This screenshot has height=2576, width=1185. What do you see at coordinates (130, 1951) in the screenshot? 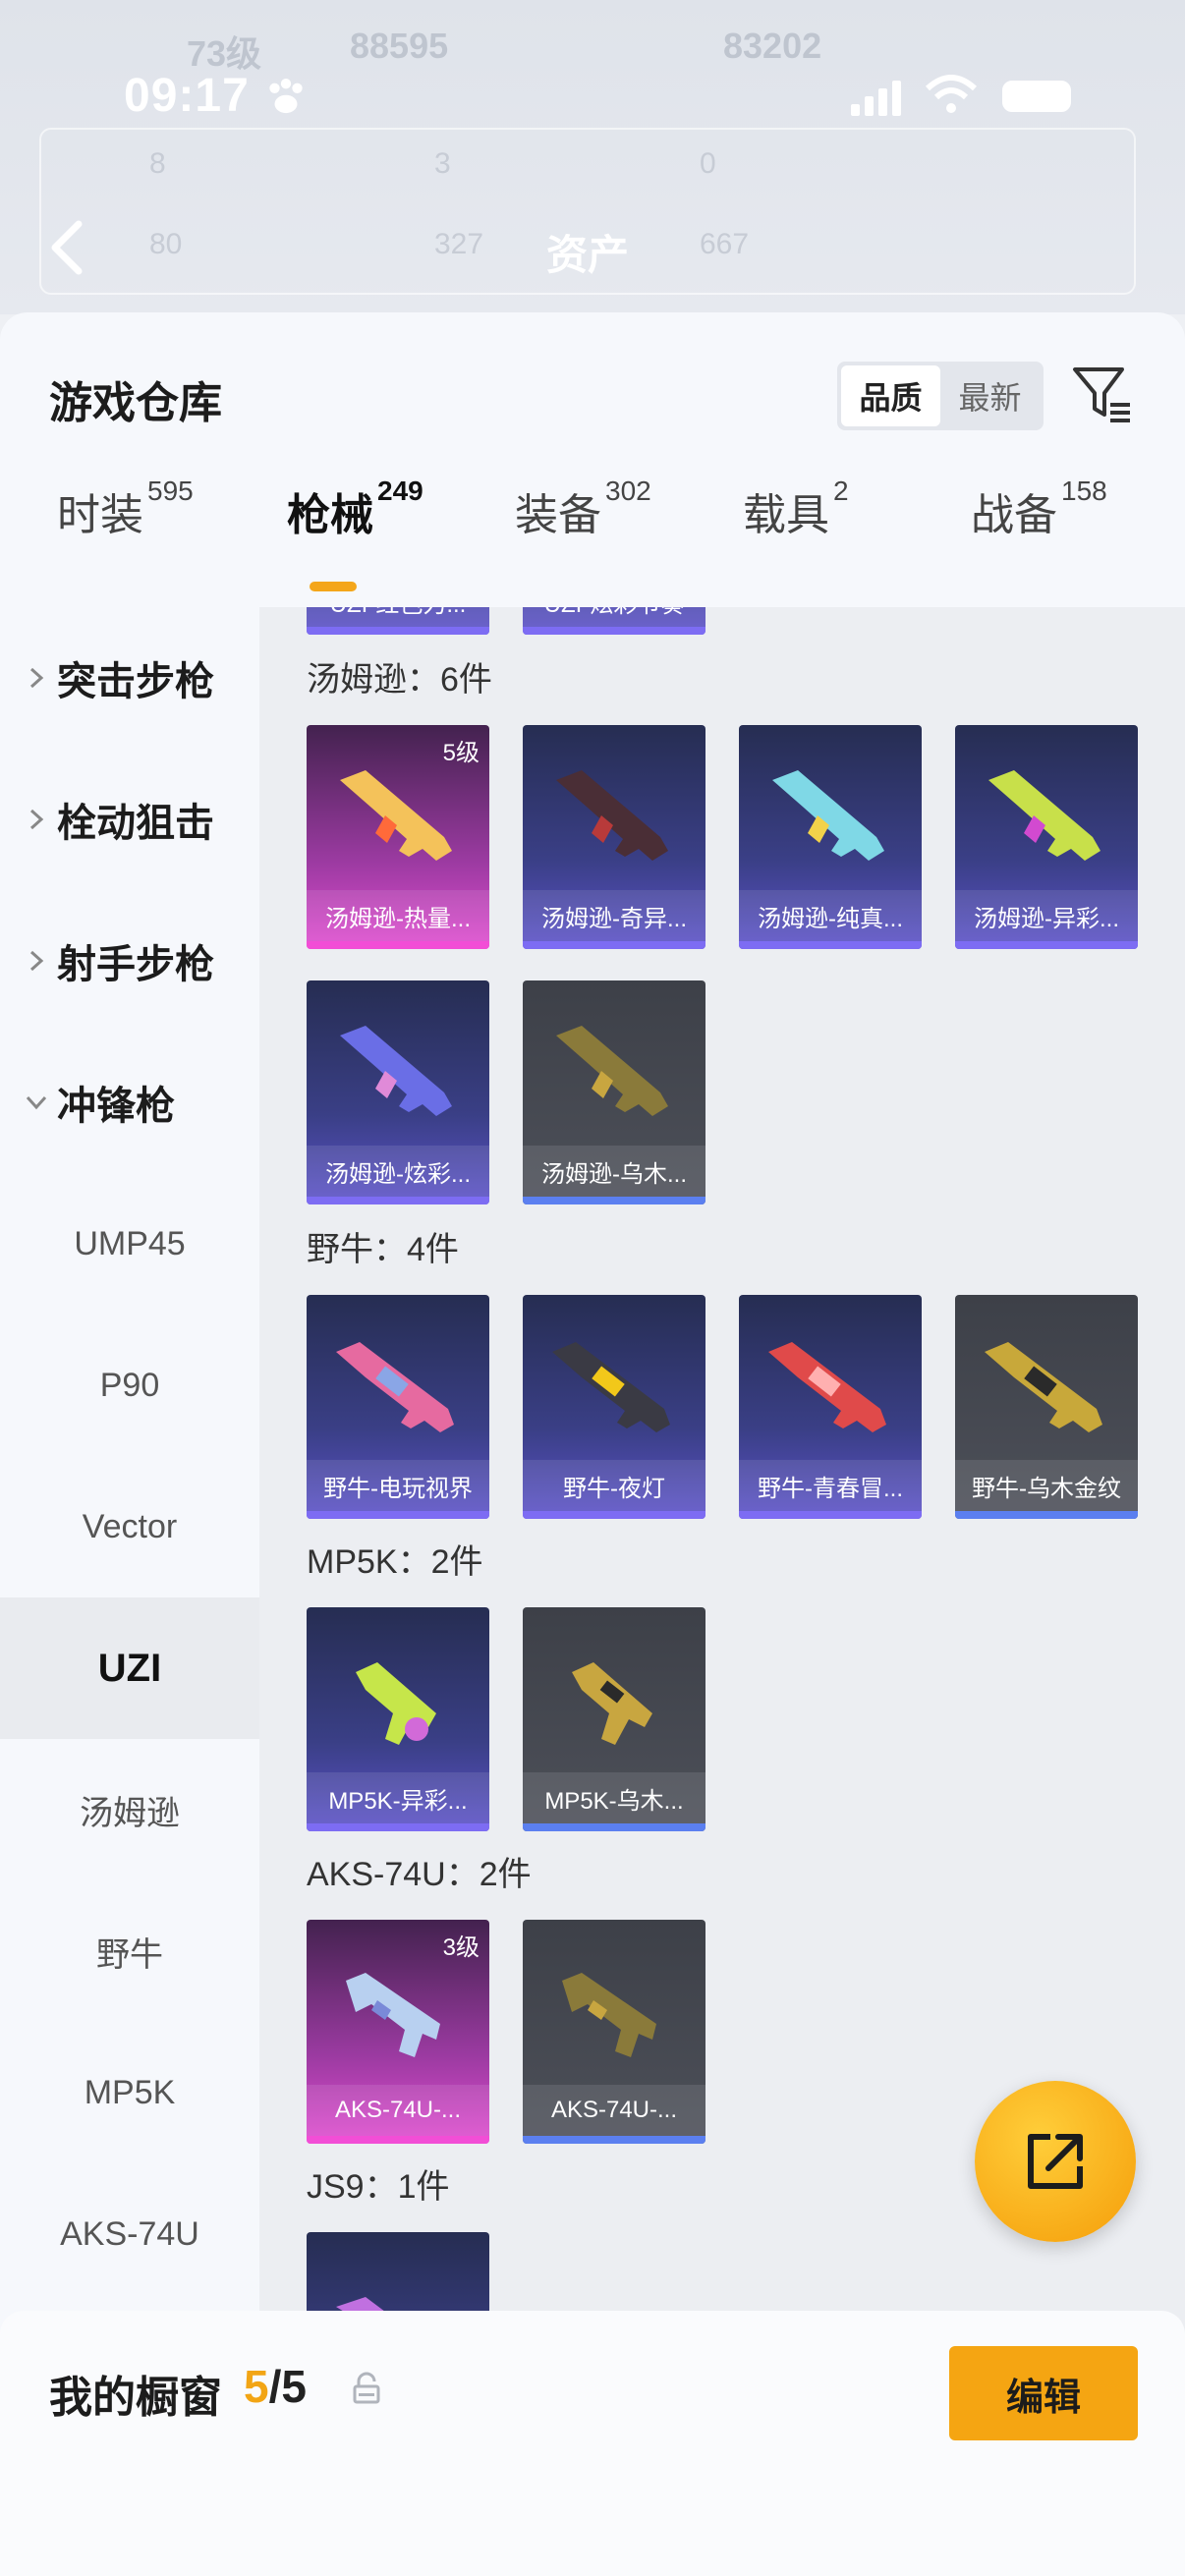
I see `sidebar-item-bizon: 野牛` at bounding box center [130, 1951].